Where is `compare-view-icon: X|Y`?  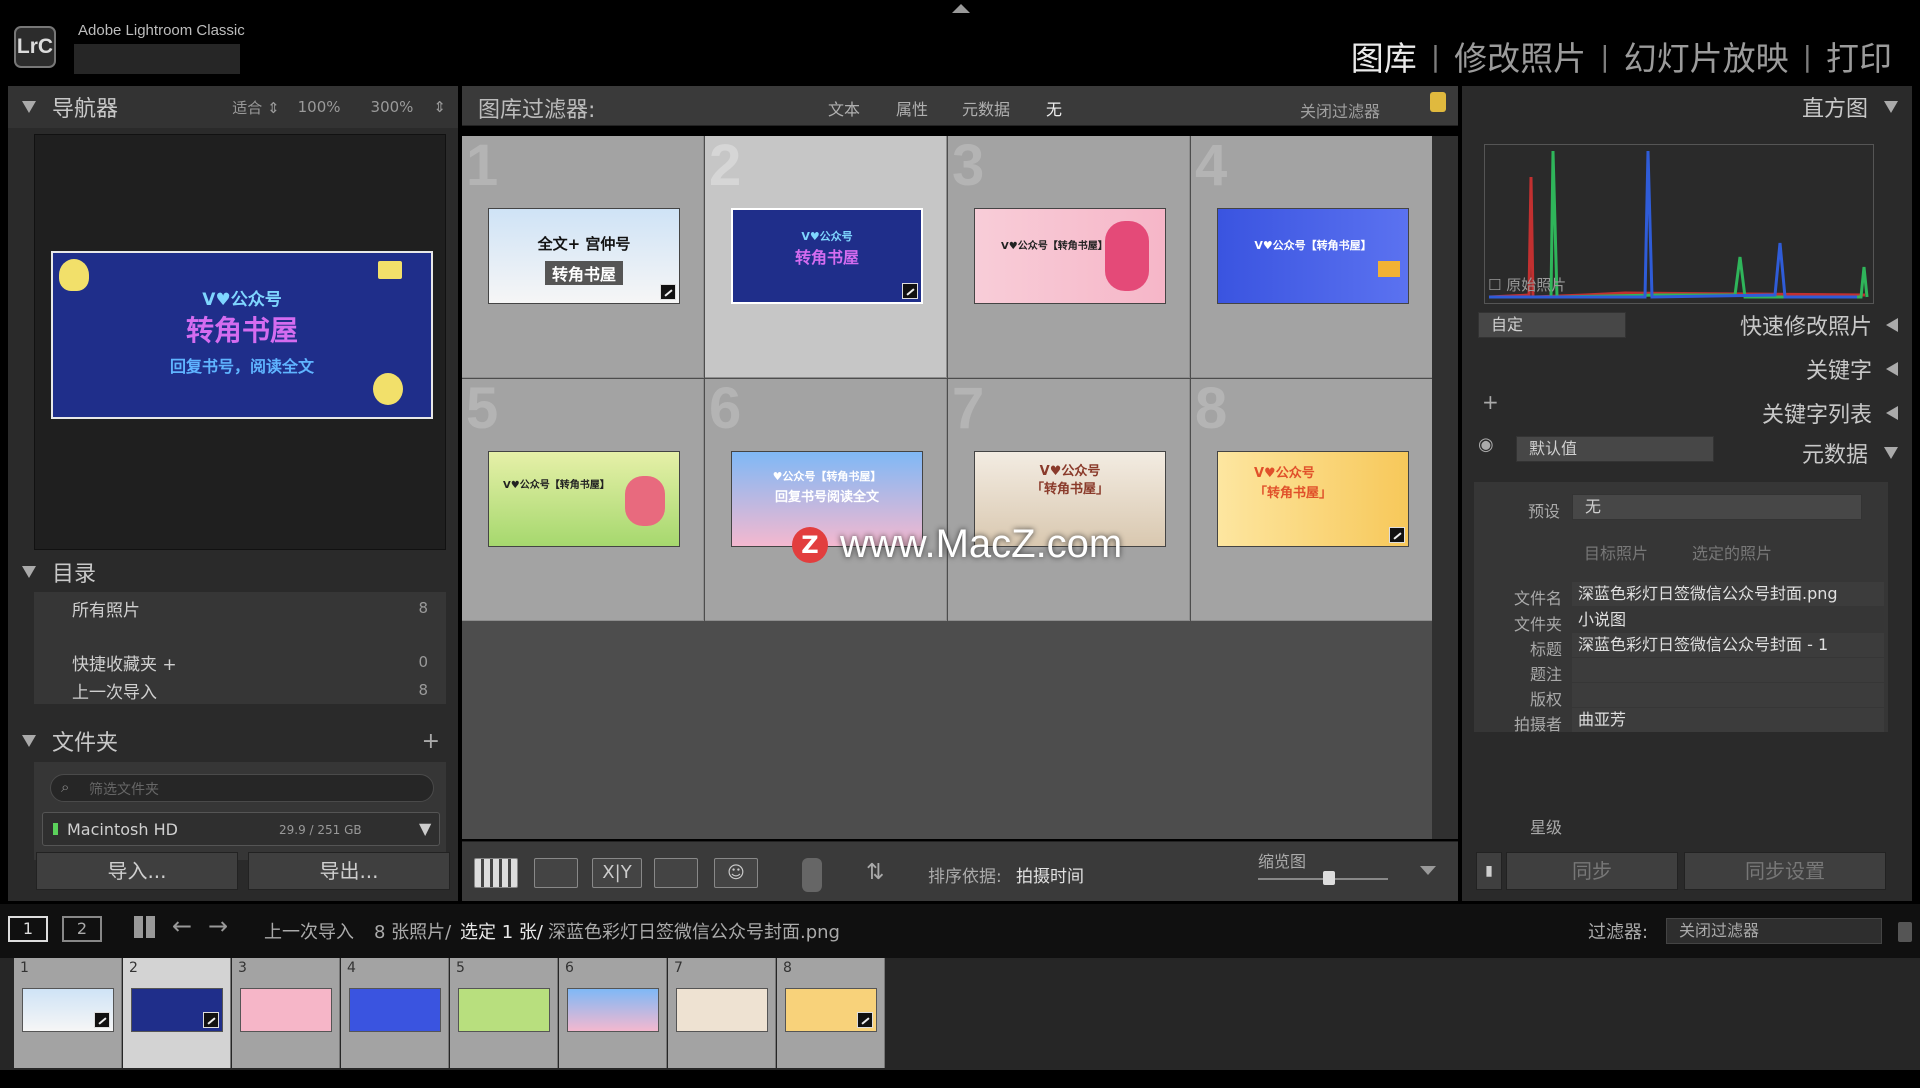 compare-view-icon: X|Y is located at coordinates (617, 873).